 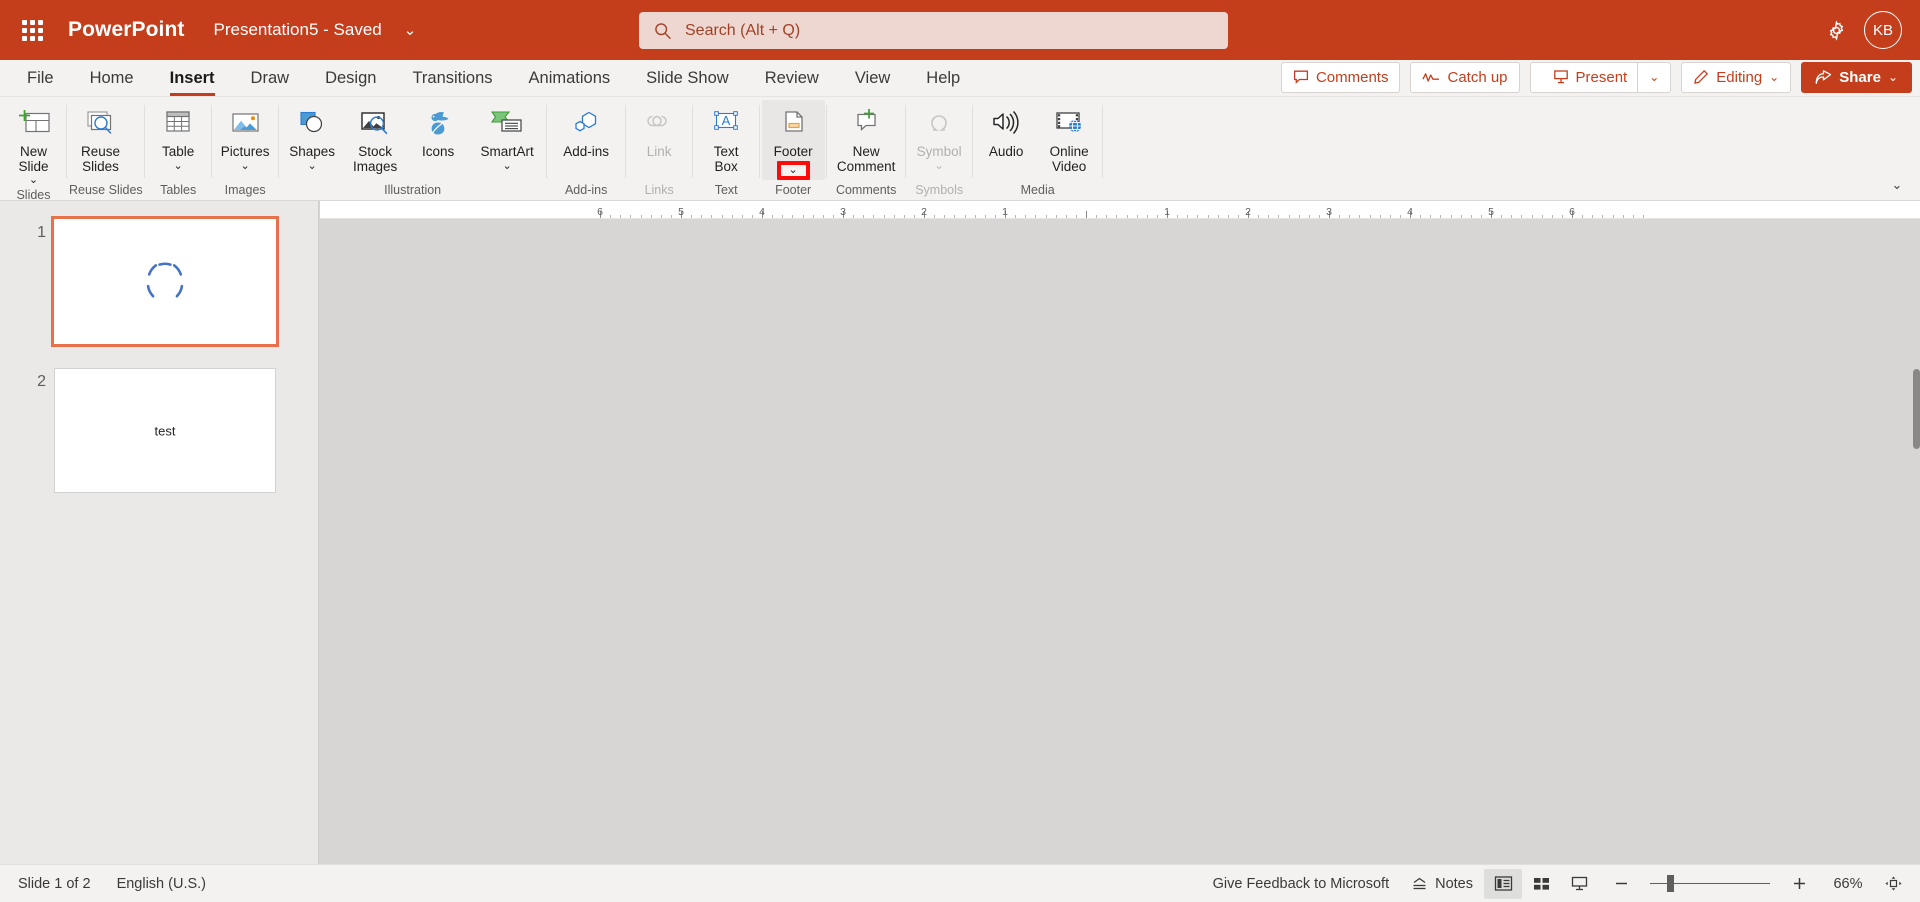 I want to click on present-chevron-down-icon: ⌄, so click(x=1654, y=77).